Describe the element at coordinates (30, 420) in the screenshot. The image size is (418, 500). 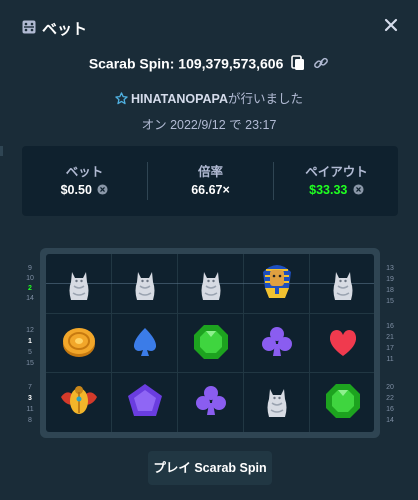
I see `line-number: 8` at that location.